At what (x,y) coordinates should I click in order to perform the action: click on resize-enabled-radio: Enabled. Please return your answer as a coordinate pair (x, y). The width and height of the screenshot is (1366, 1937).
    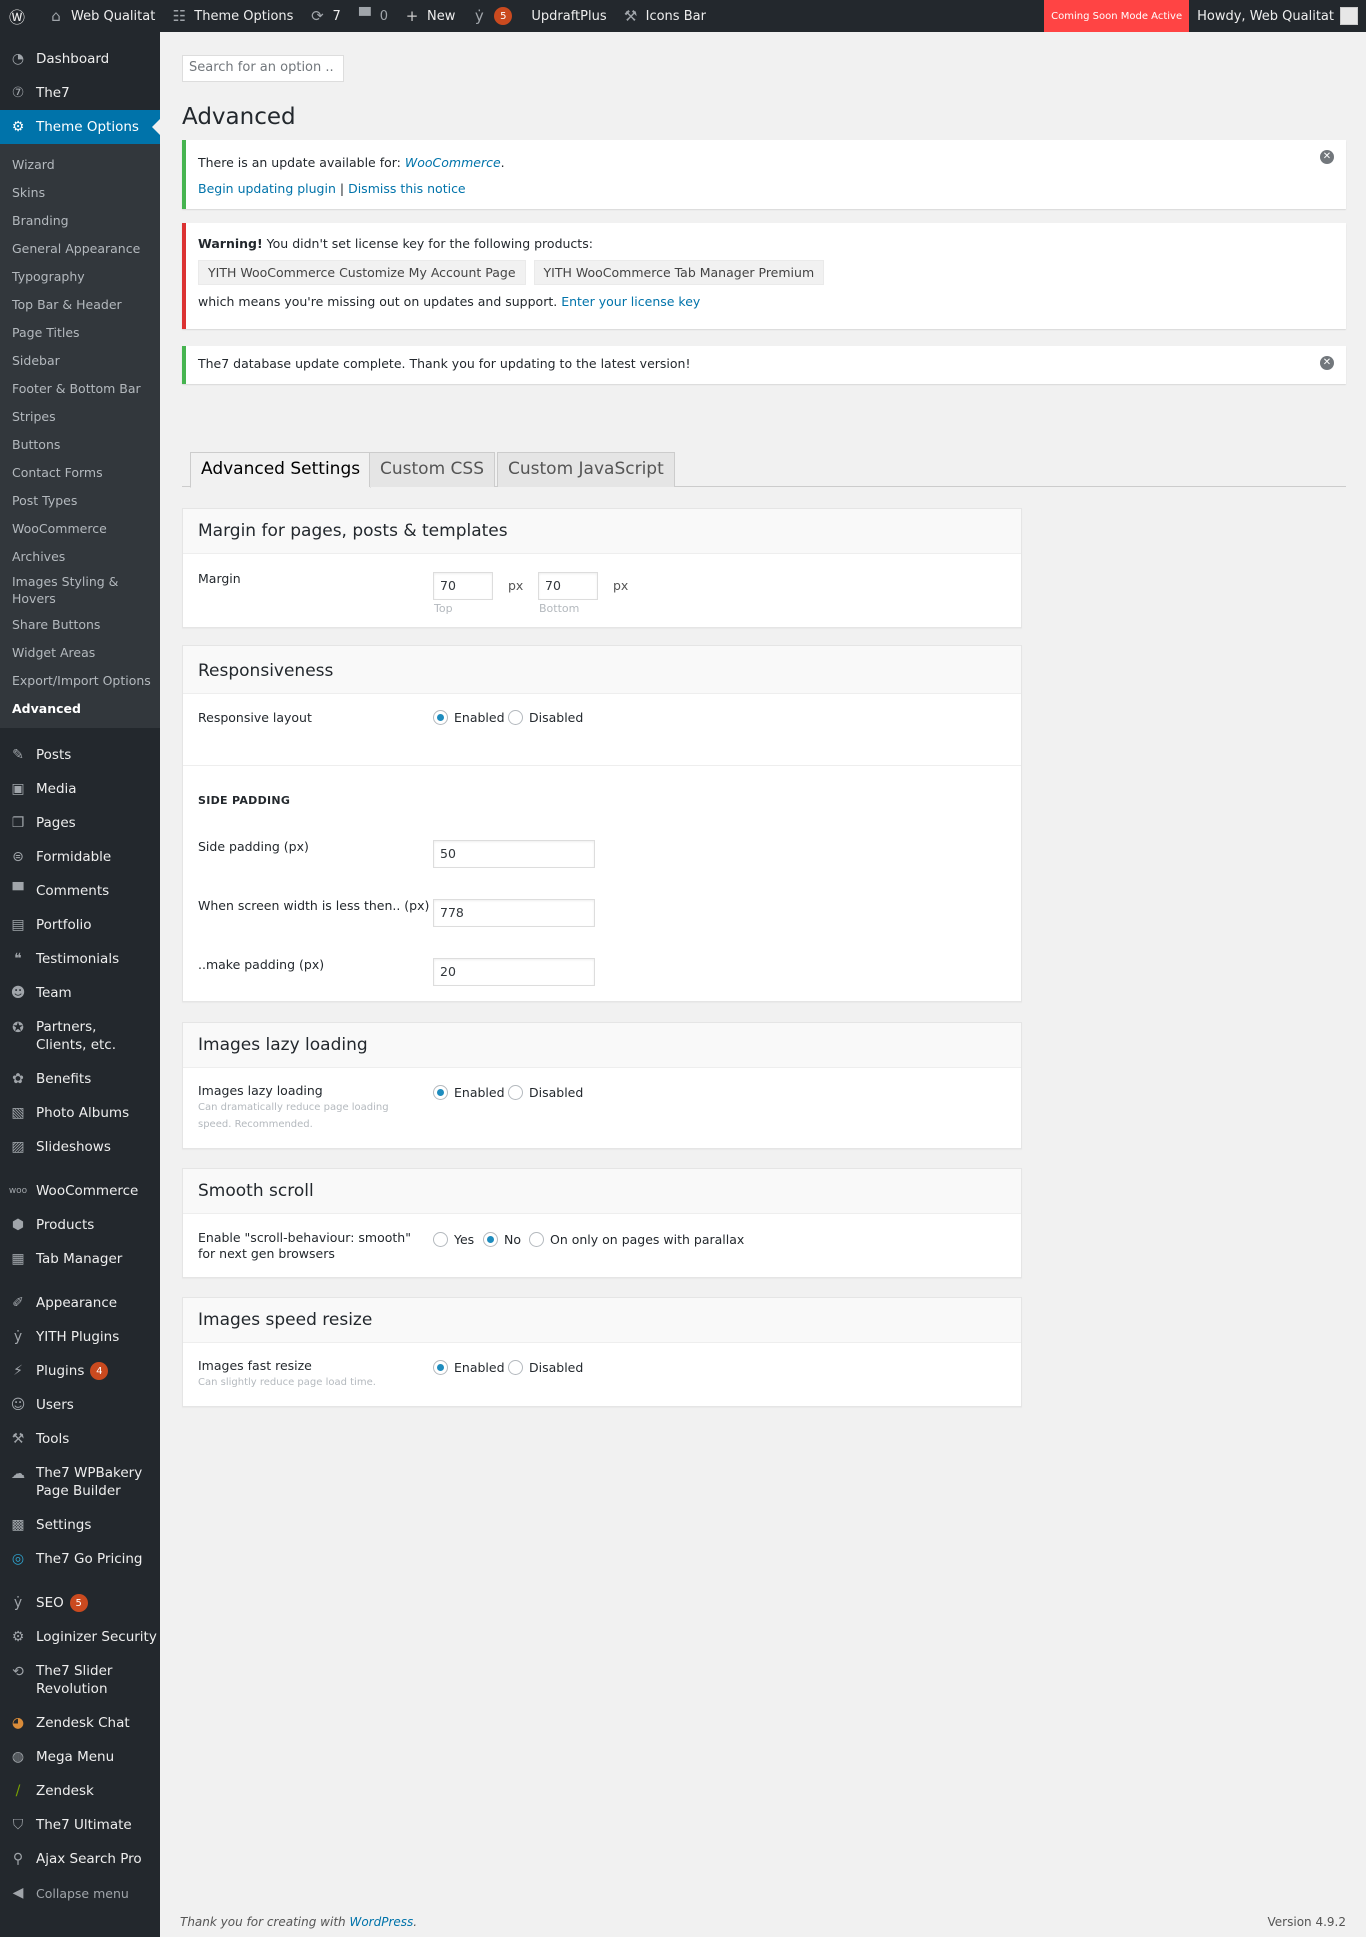
    Looking at the image, I should click on (469, 1367).